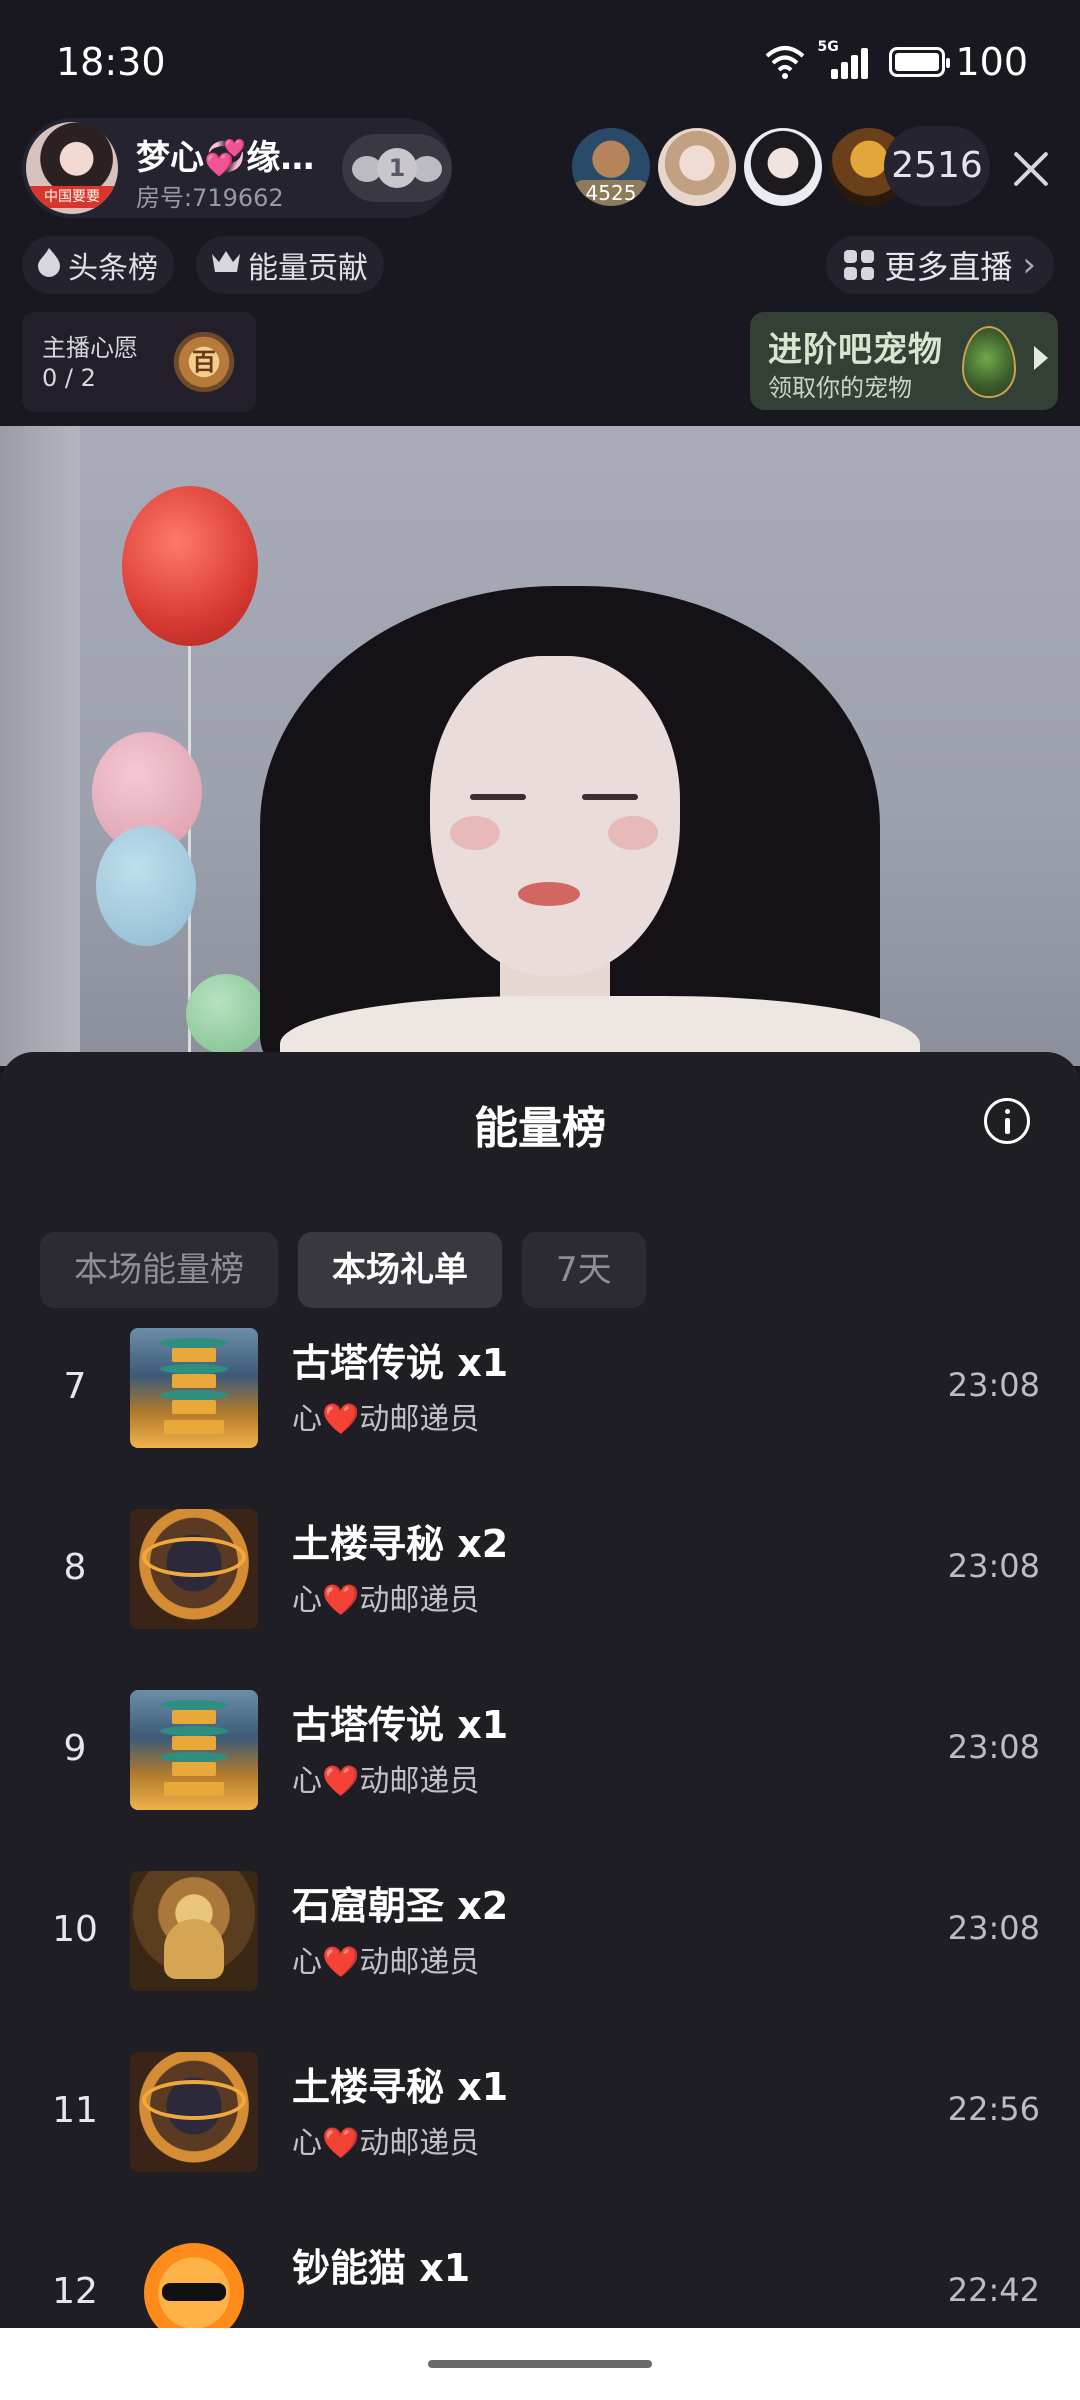 The width and height of the screenshot is (1080, 2400). What do you see at coordinates (855, 350) in the screenshot?
I see `pet-promo-title: 进阶吧宠物` at bounding box center [855, 350].